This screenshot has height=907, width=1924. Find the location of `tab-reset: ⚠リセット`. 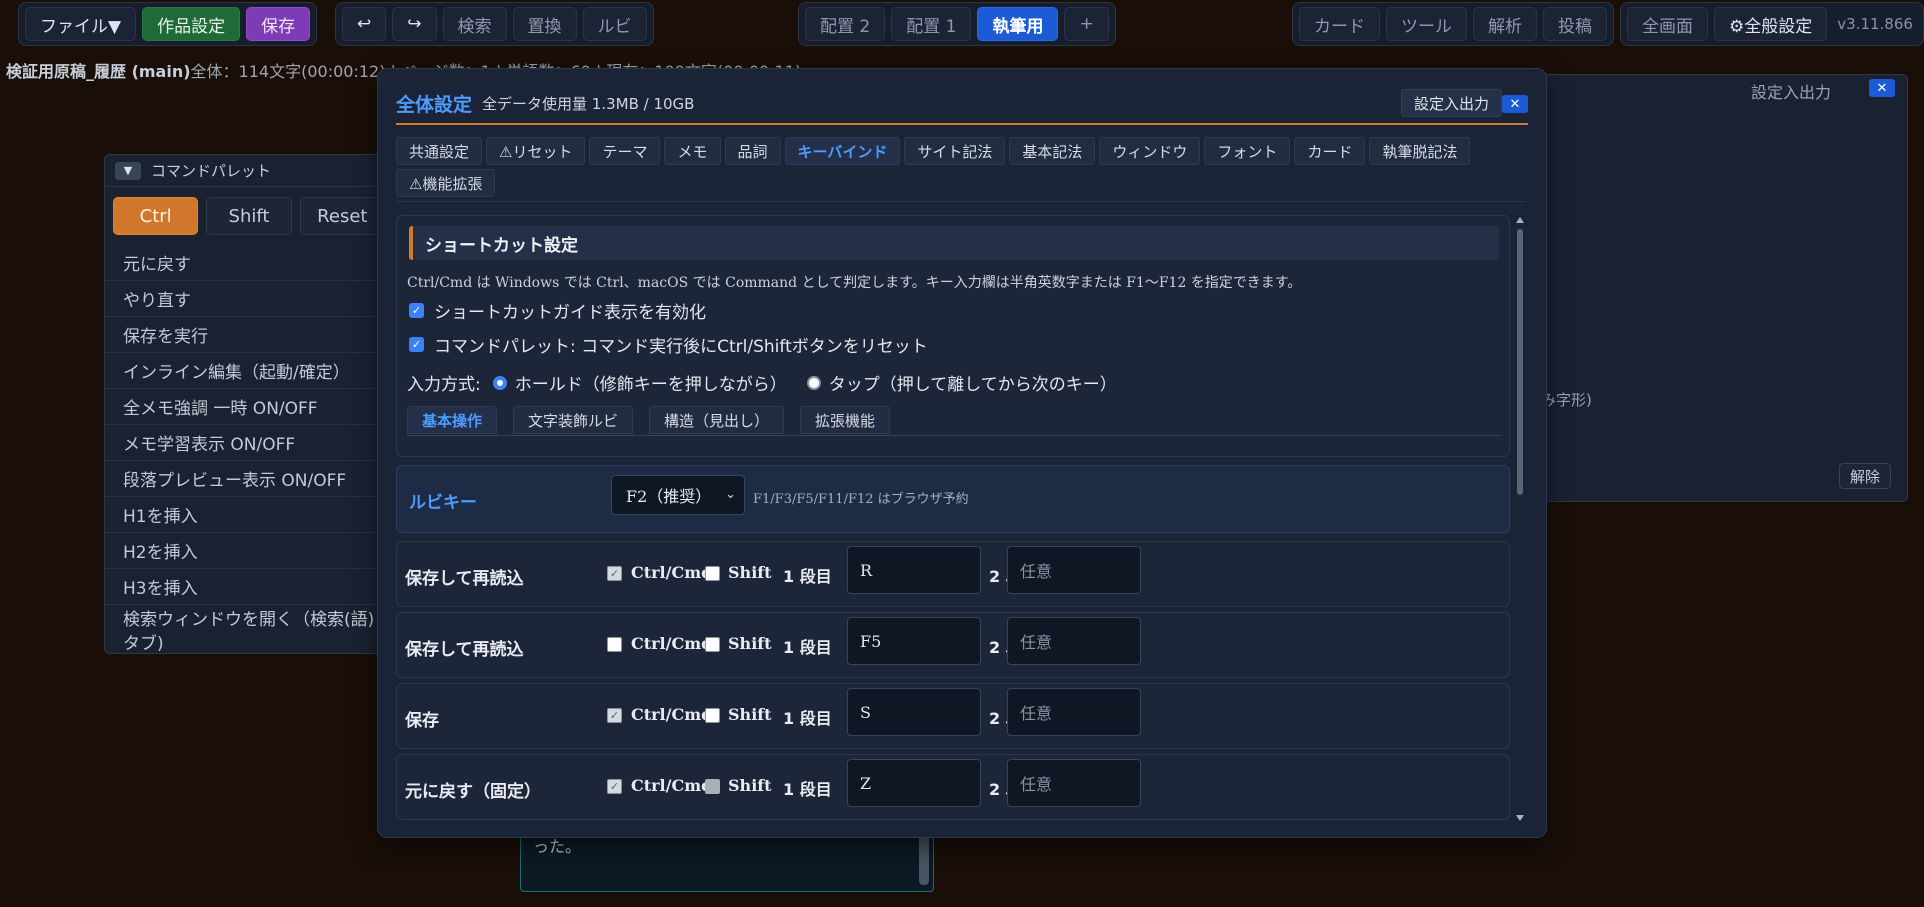

tab-reset: ⚠リセット is located at coordinates (536, 151).